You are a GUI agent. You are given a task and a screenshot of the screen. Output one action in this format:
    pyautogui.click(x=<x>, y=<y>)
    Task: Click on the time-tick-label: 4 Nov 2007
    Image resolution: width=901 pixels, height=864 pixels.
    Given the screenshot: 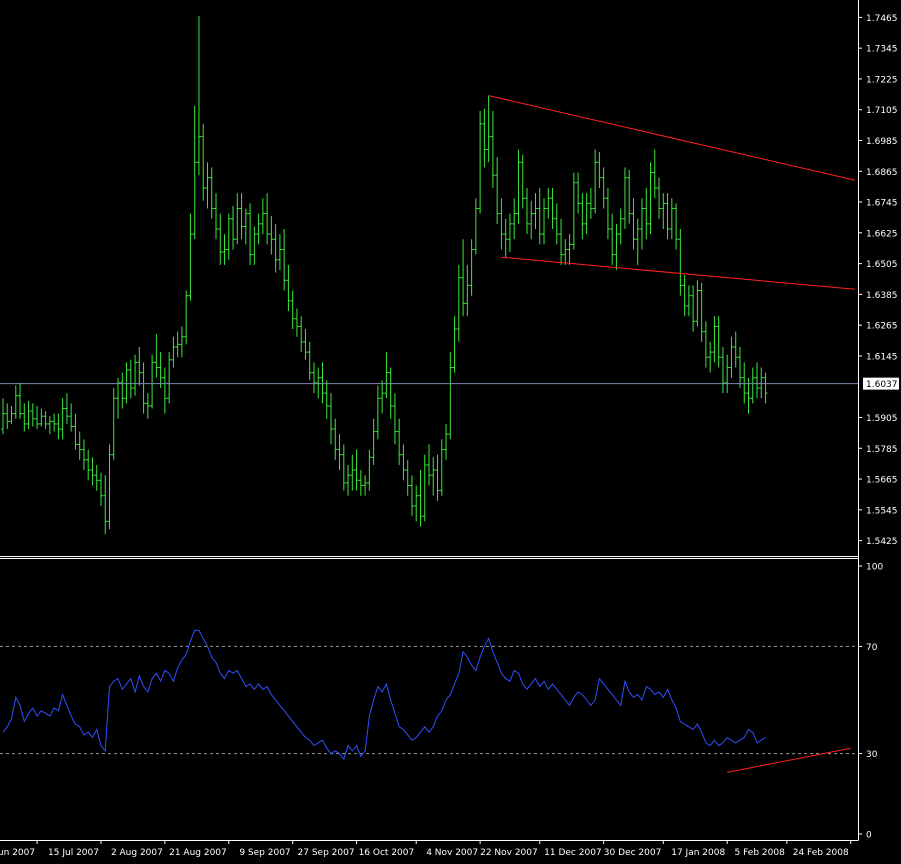 What is the action you would take?
    pyautogui.click(x=452, y=853)
    